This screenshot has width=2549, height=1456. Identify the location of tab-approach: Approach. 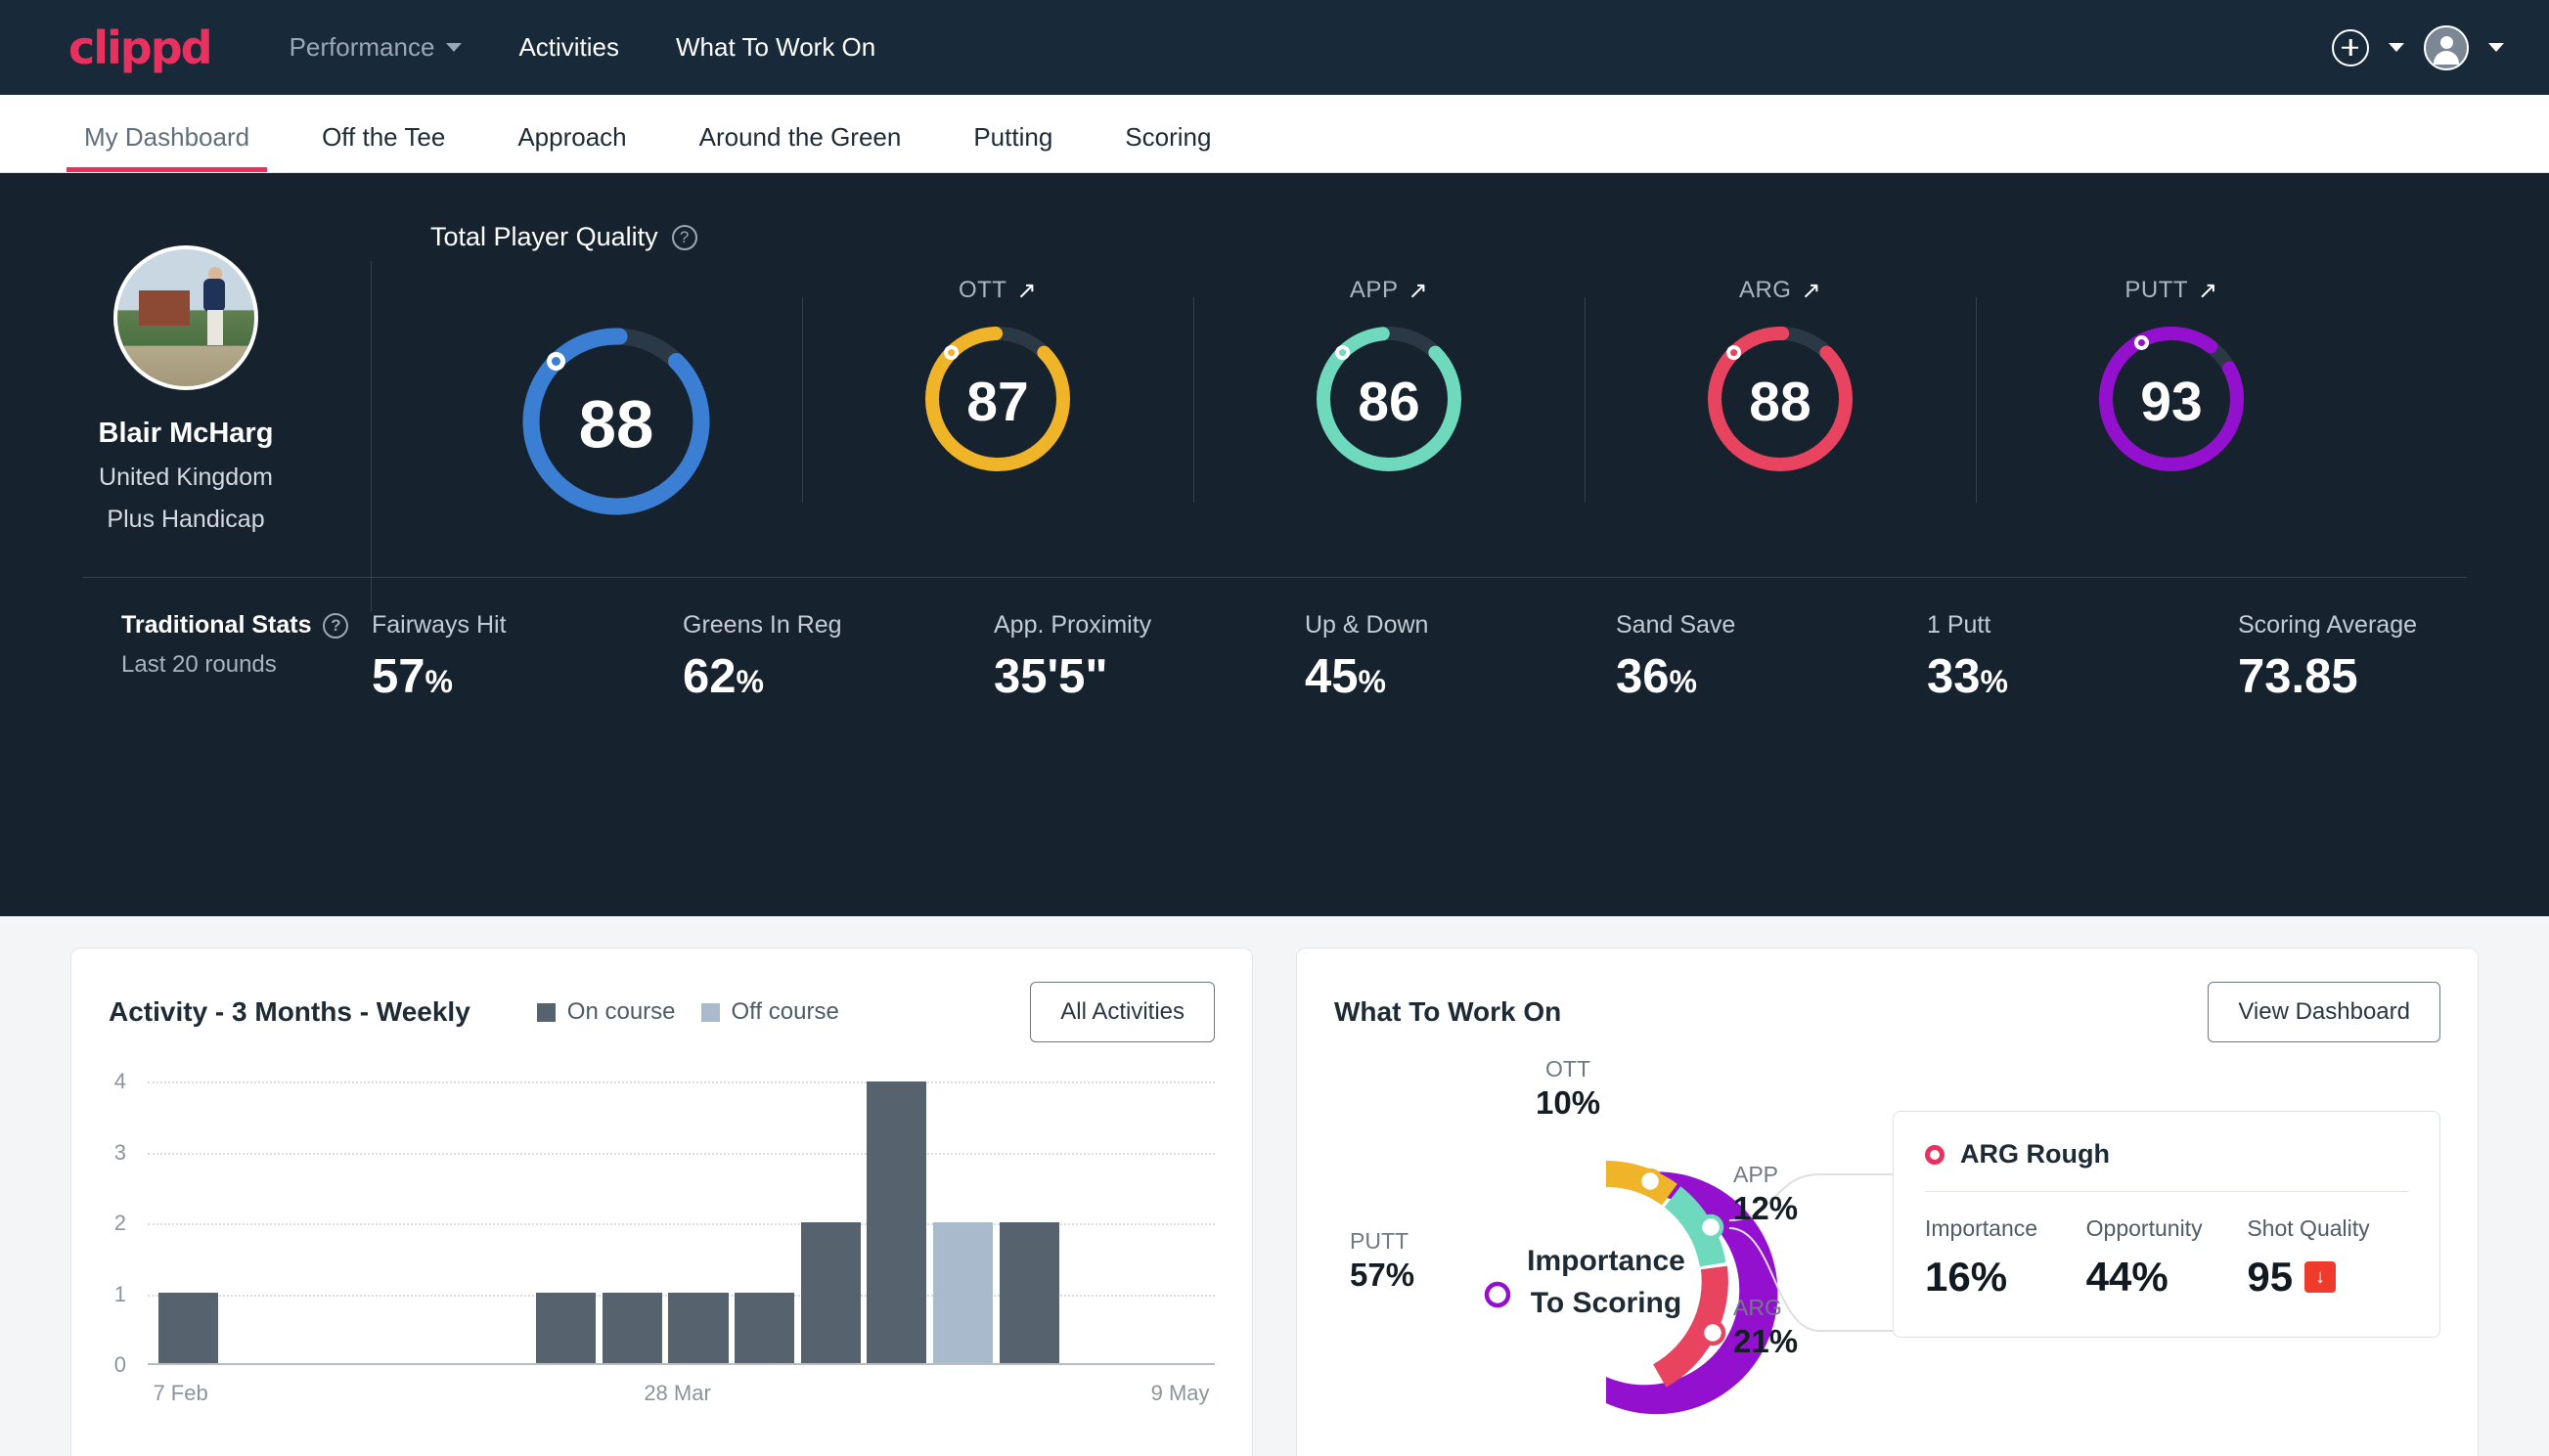
(572, 147).